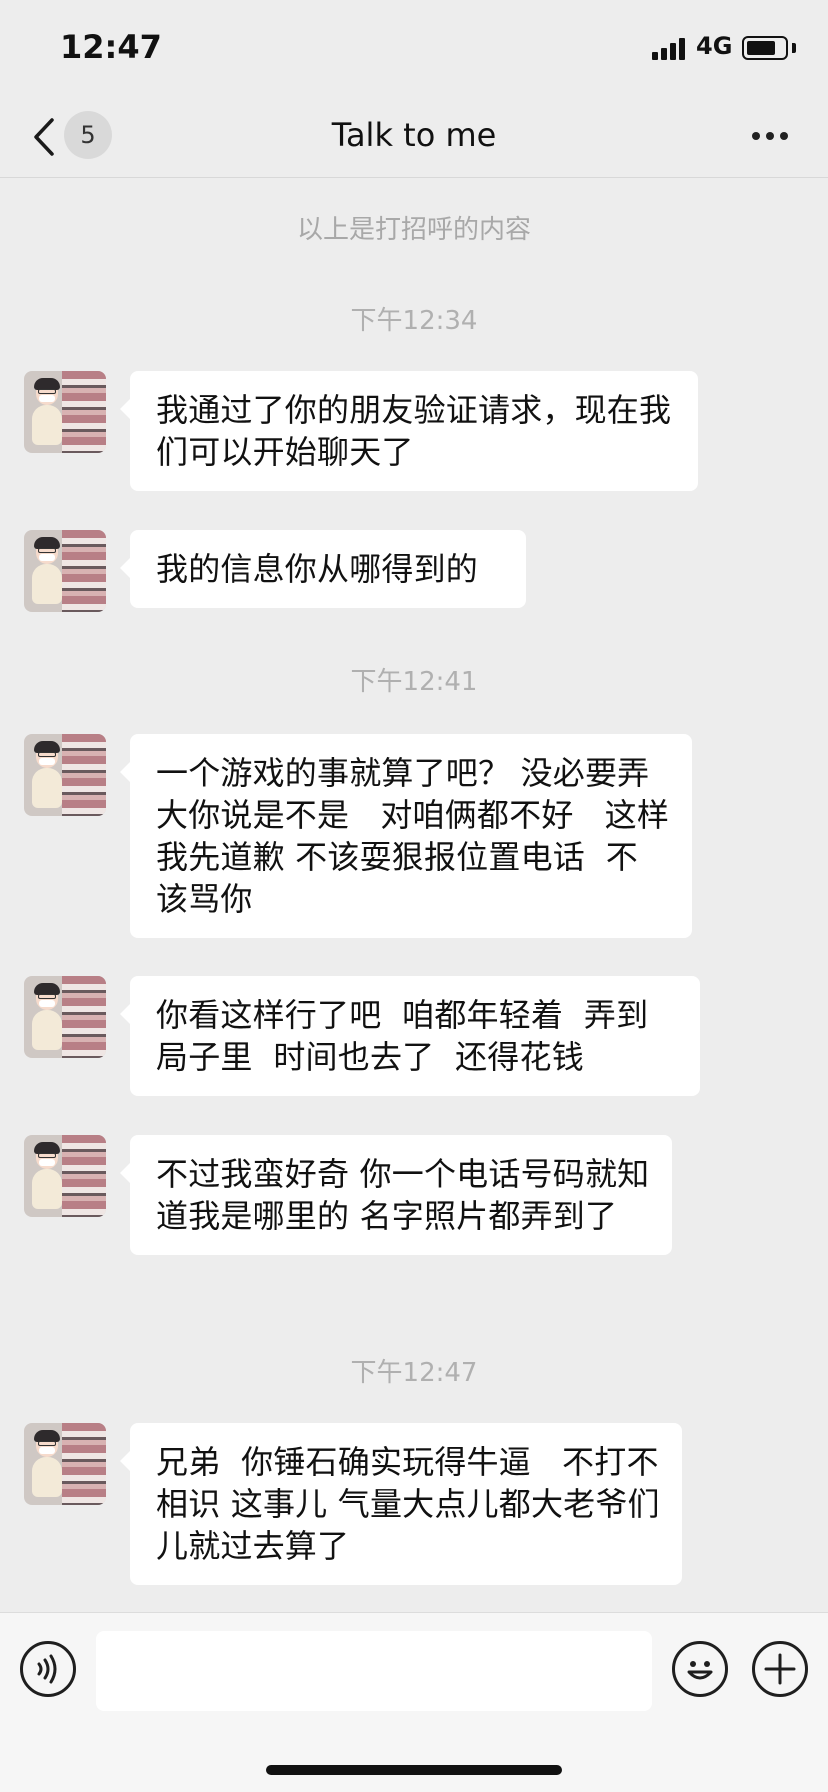 The image size is (828, 1792). I want to click on message-bubble: 你看这样行了吧 咱都年轻着 弄到局子里 时间也去了 还得花钱, so click(410, 1036).